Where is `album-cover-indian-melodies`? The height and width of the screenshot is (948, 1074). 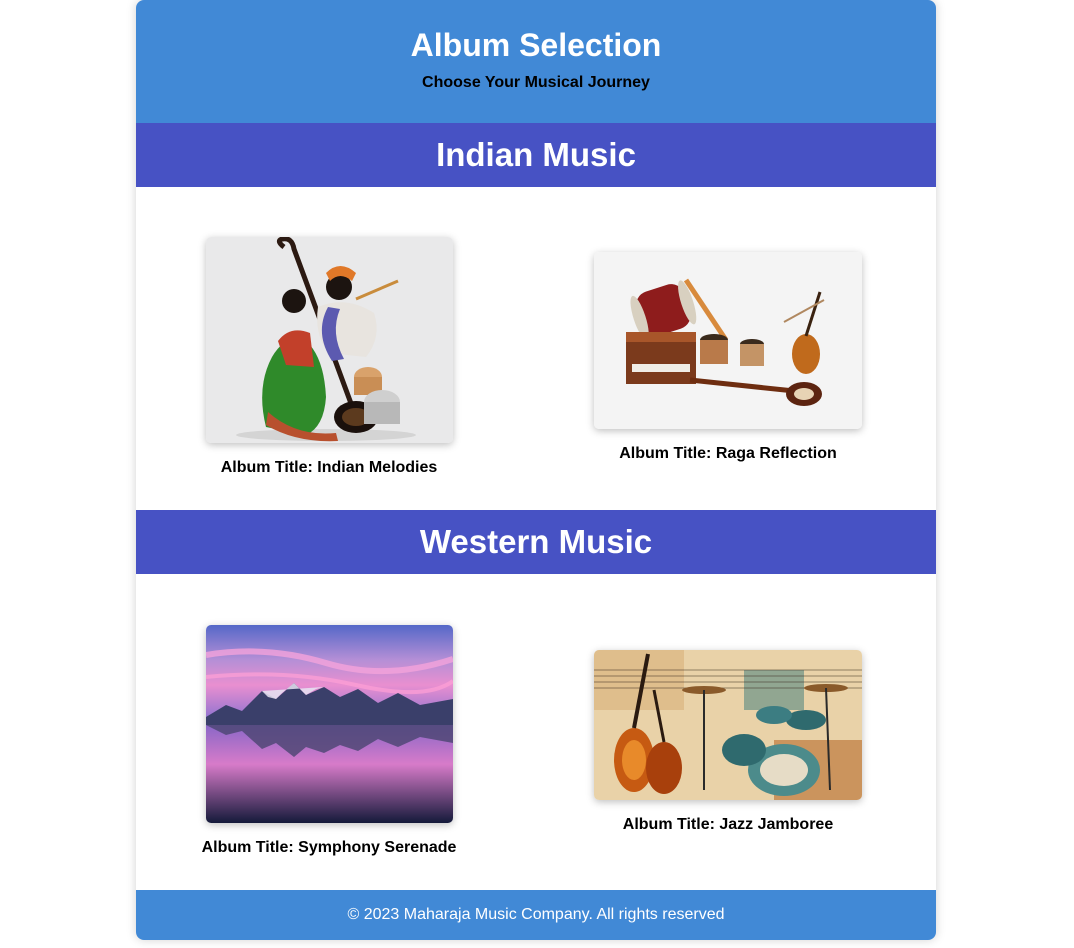
album-cover-indian-melodies is located at coordinates (329, 340).